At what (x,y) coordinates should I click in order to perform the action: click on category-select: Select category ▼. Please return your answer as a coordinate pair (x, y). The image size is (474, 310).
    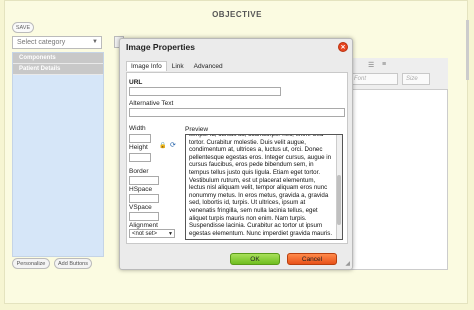
    Looking at the image, I should click on (57, 42).